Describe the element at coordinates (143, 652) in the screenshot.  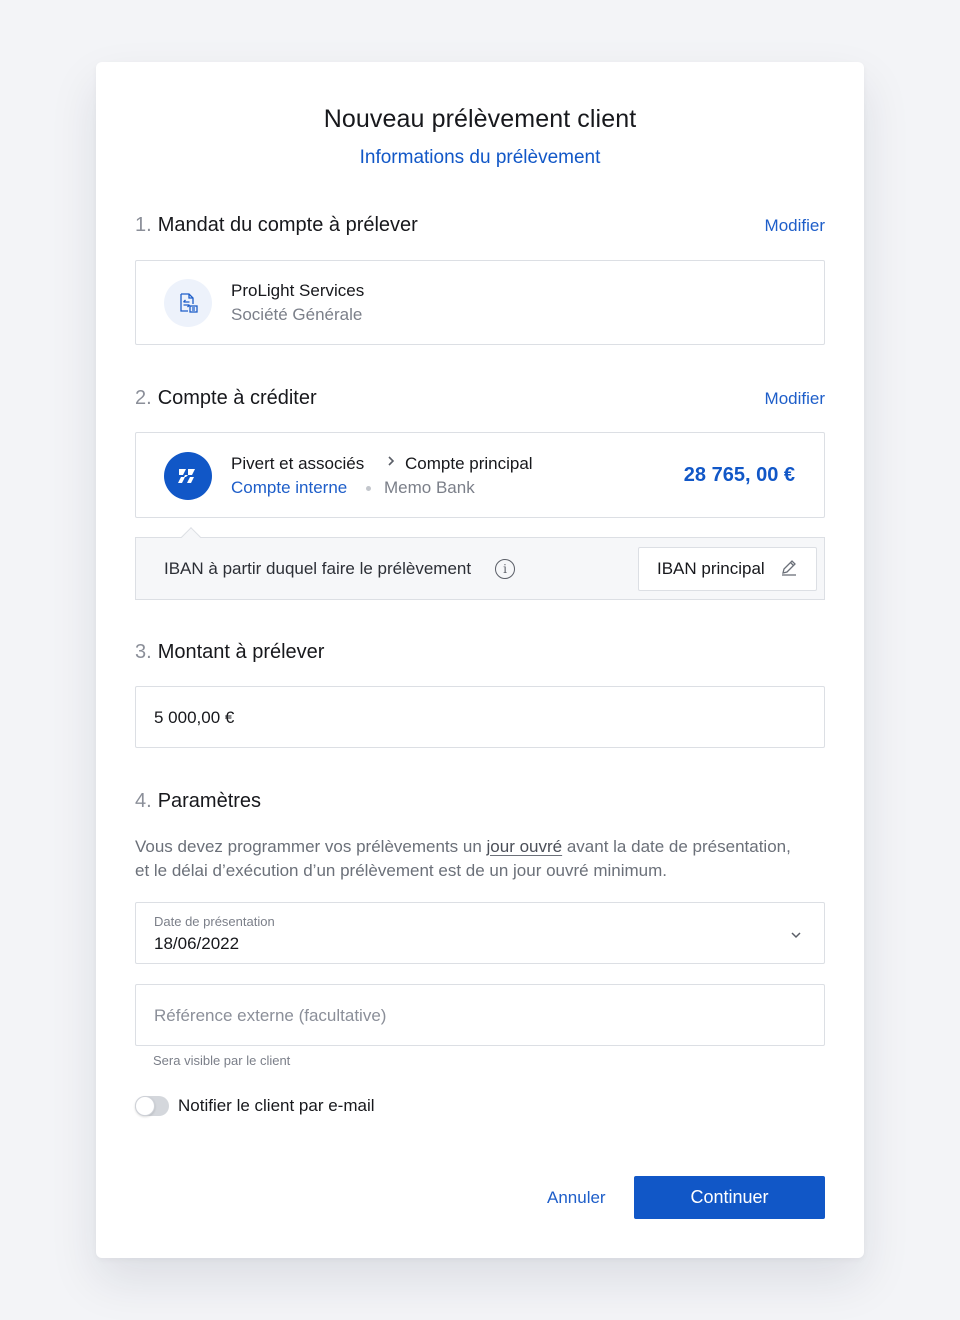
I see `section-number: 3.` at that location.